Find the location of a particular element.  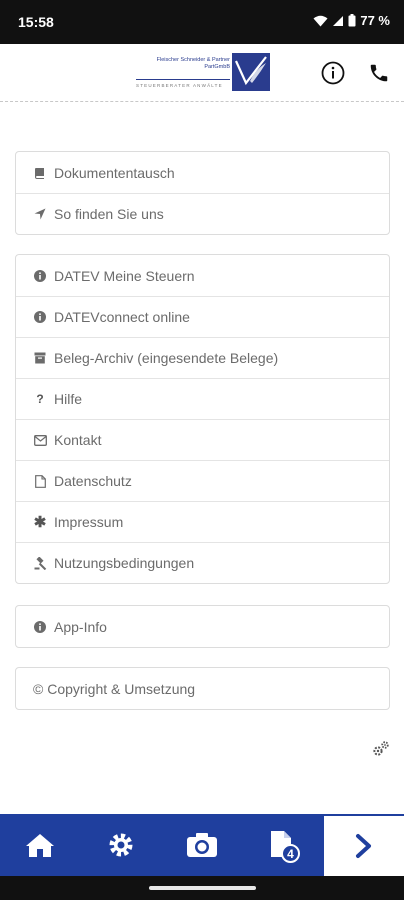

cogs-icon is located at coordinates (381, 748).